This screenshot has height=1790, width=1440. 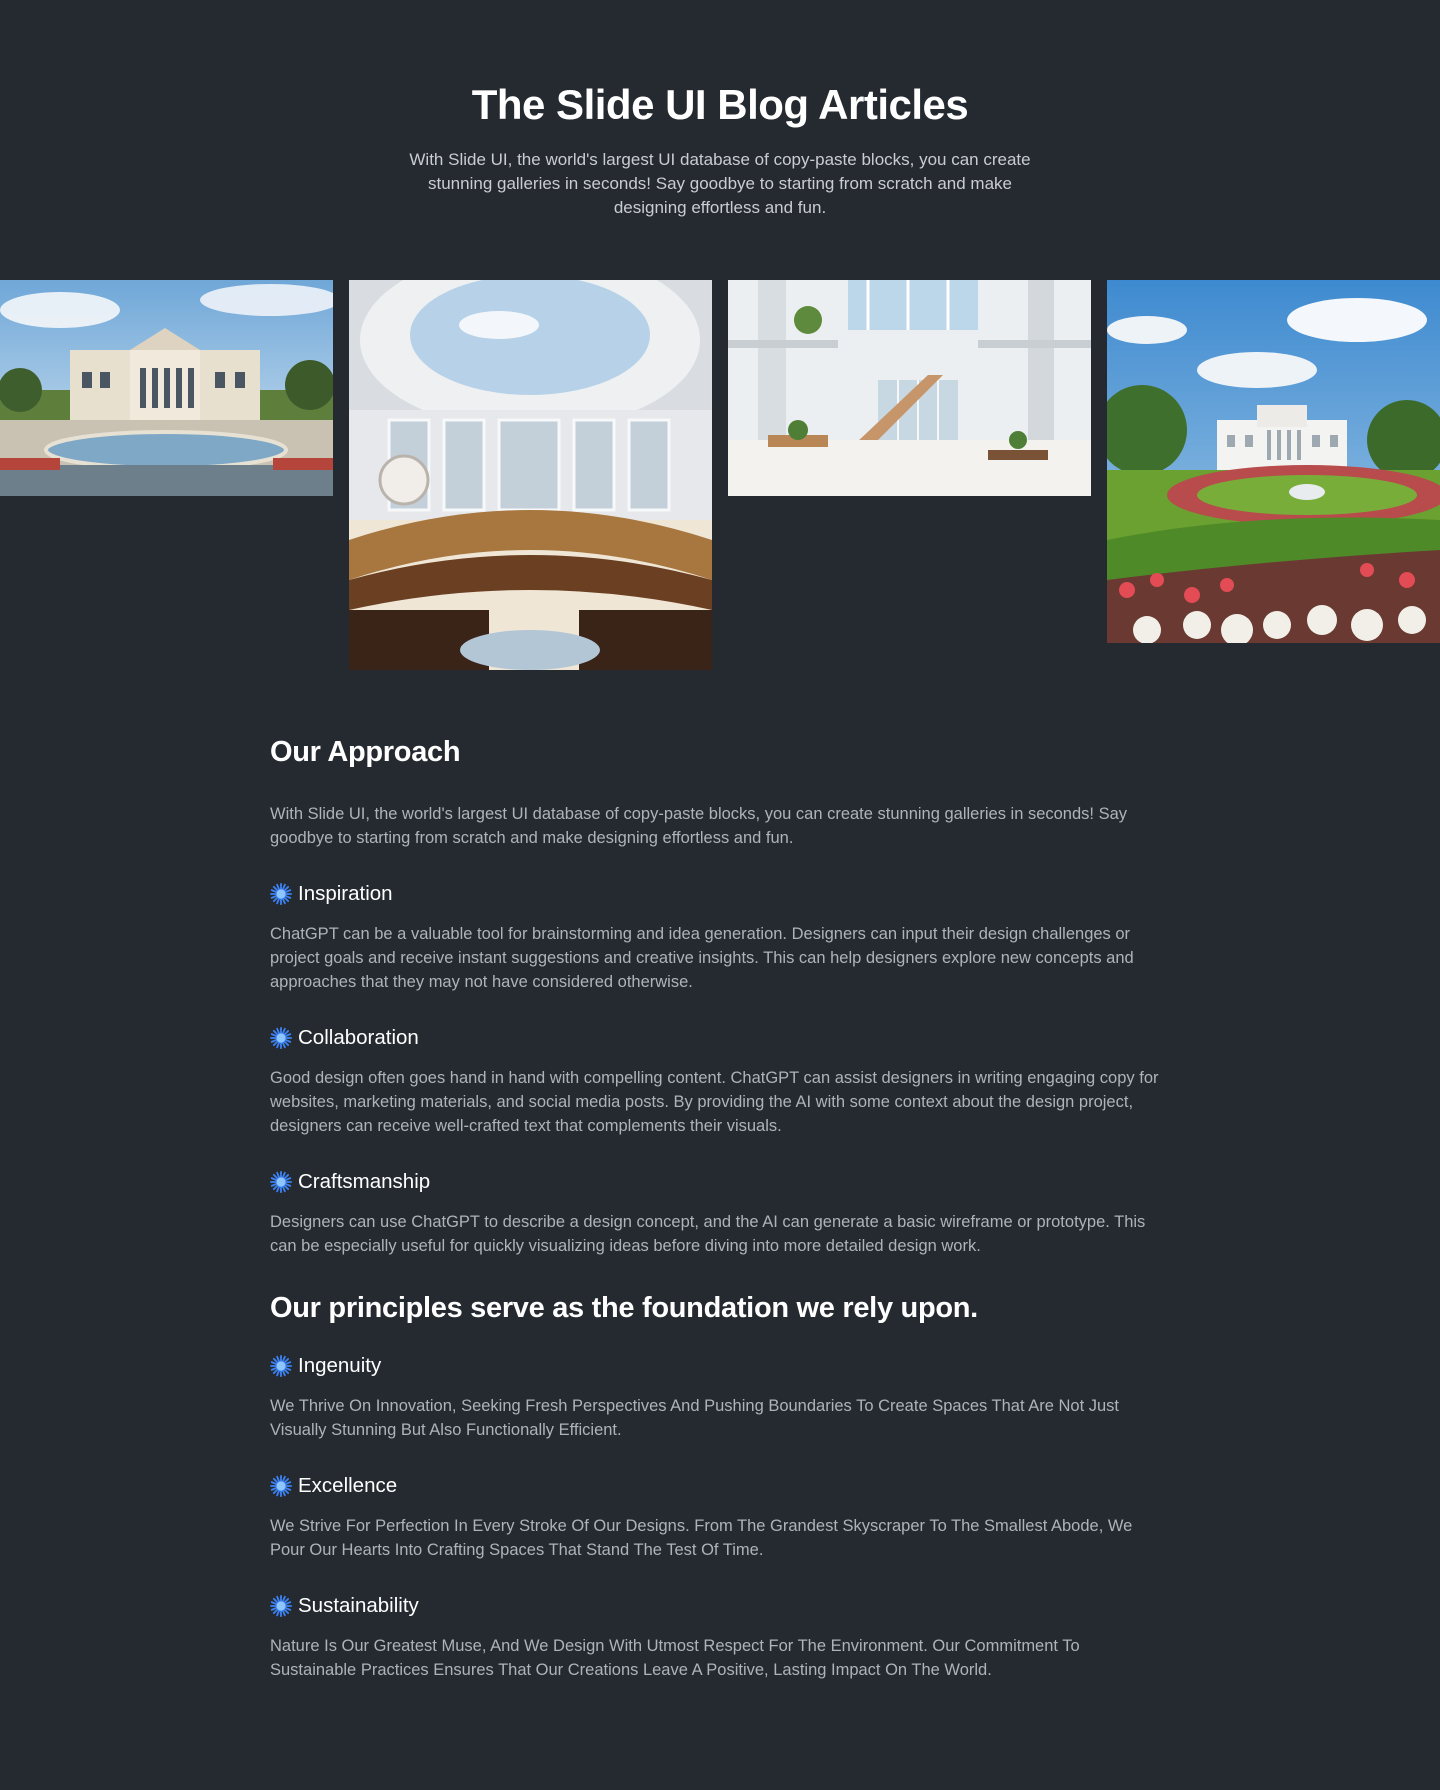 I want to click on item-title: Sustainability, so click(x=358, y=1605).